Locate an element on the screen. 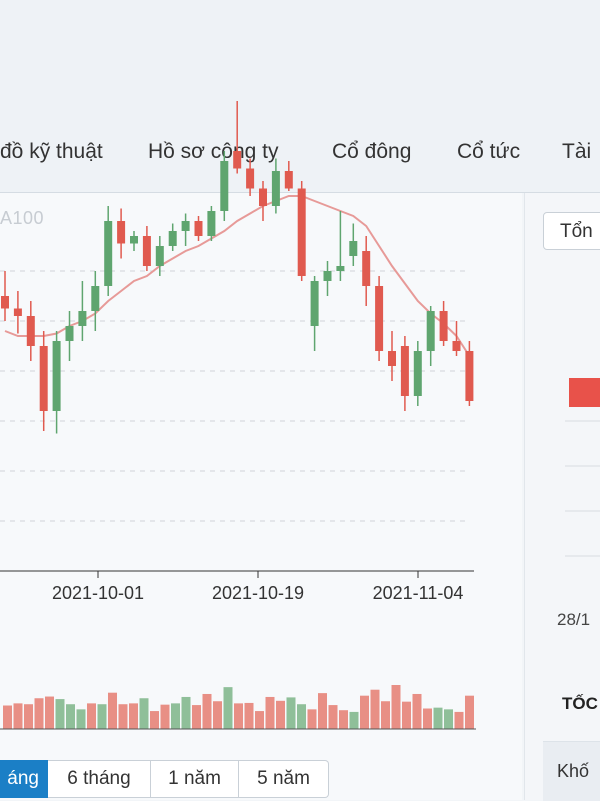 Image resolution: width=600 pixels, height=801 pixels. right-panel-bar is located at coordinates (584, 392).